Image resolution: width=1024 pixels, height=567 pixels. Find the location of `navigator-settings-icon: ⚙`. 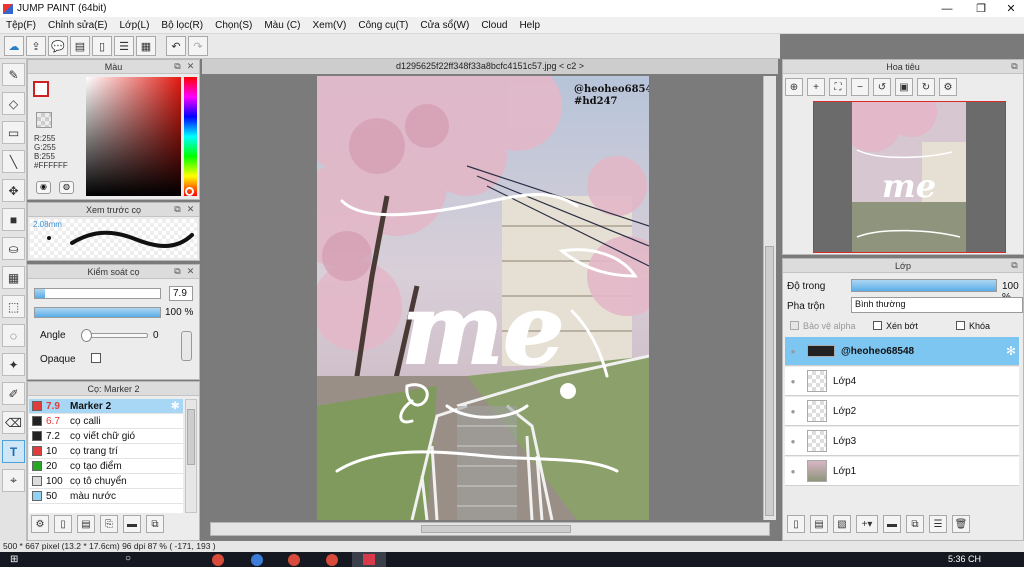

navigator-settings-icon: ⚙ is located at coordinates (948, 87).